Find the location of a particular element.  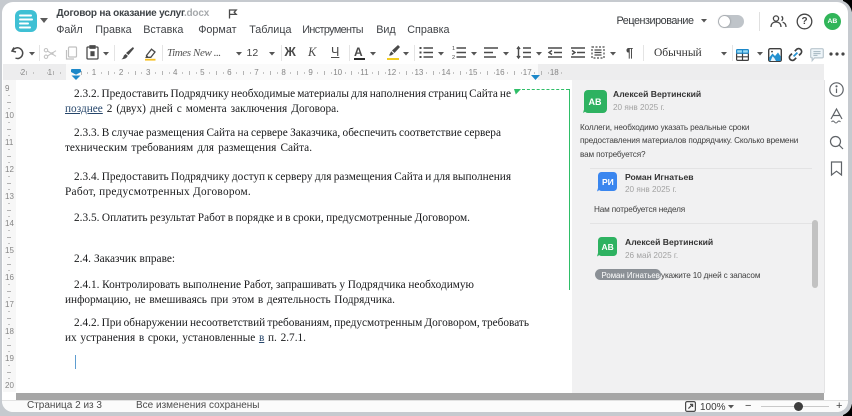

svg-text: 1 is located at coordinates (453, 49).